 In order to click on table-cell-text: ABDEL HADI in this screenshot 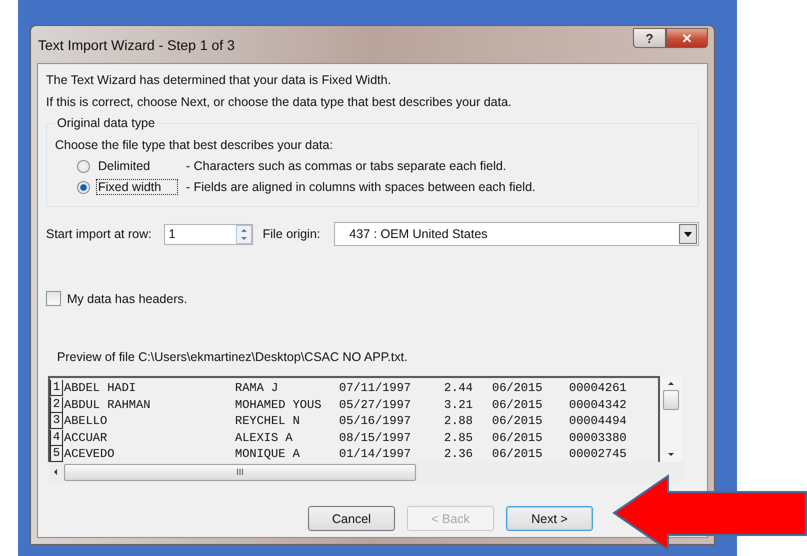, I will do `click(101, 388)`.